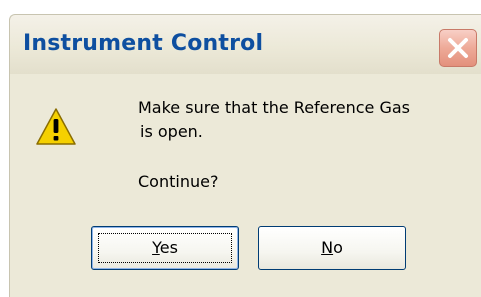 The height and width of the screenshot is (297, 481). I want to click on yes-button: Yes, so click(165, 248).